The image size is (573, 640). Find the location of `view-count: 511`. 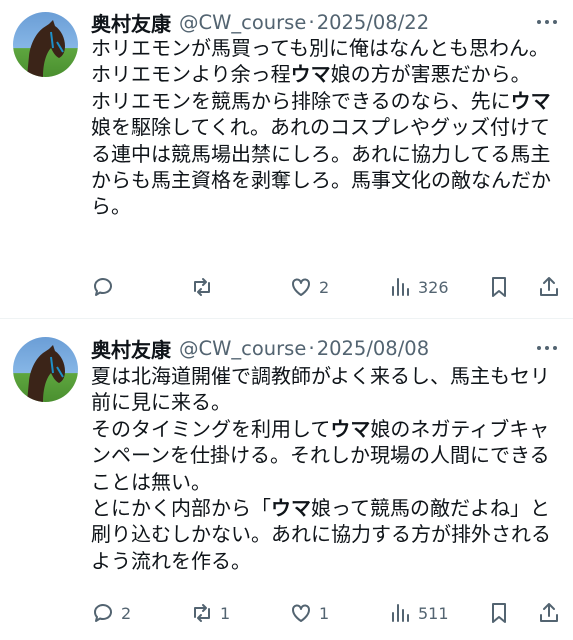

view-count: 511 is located at coordinates (433, 613).